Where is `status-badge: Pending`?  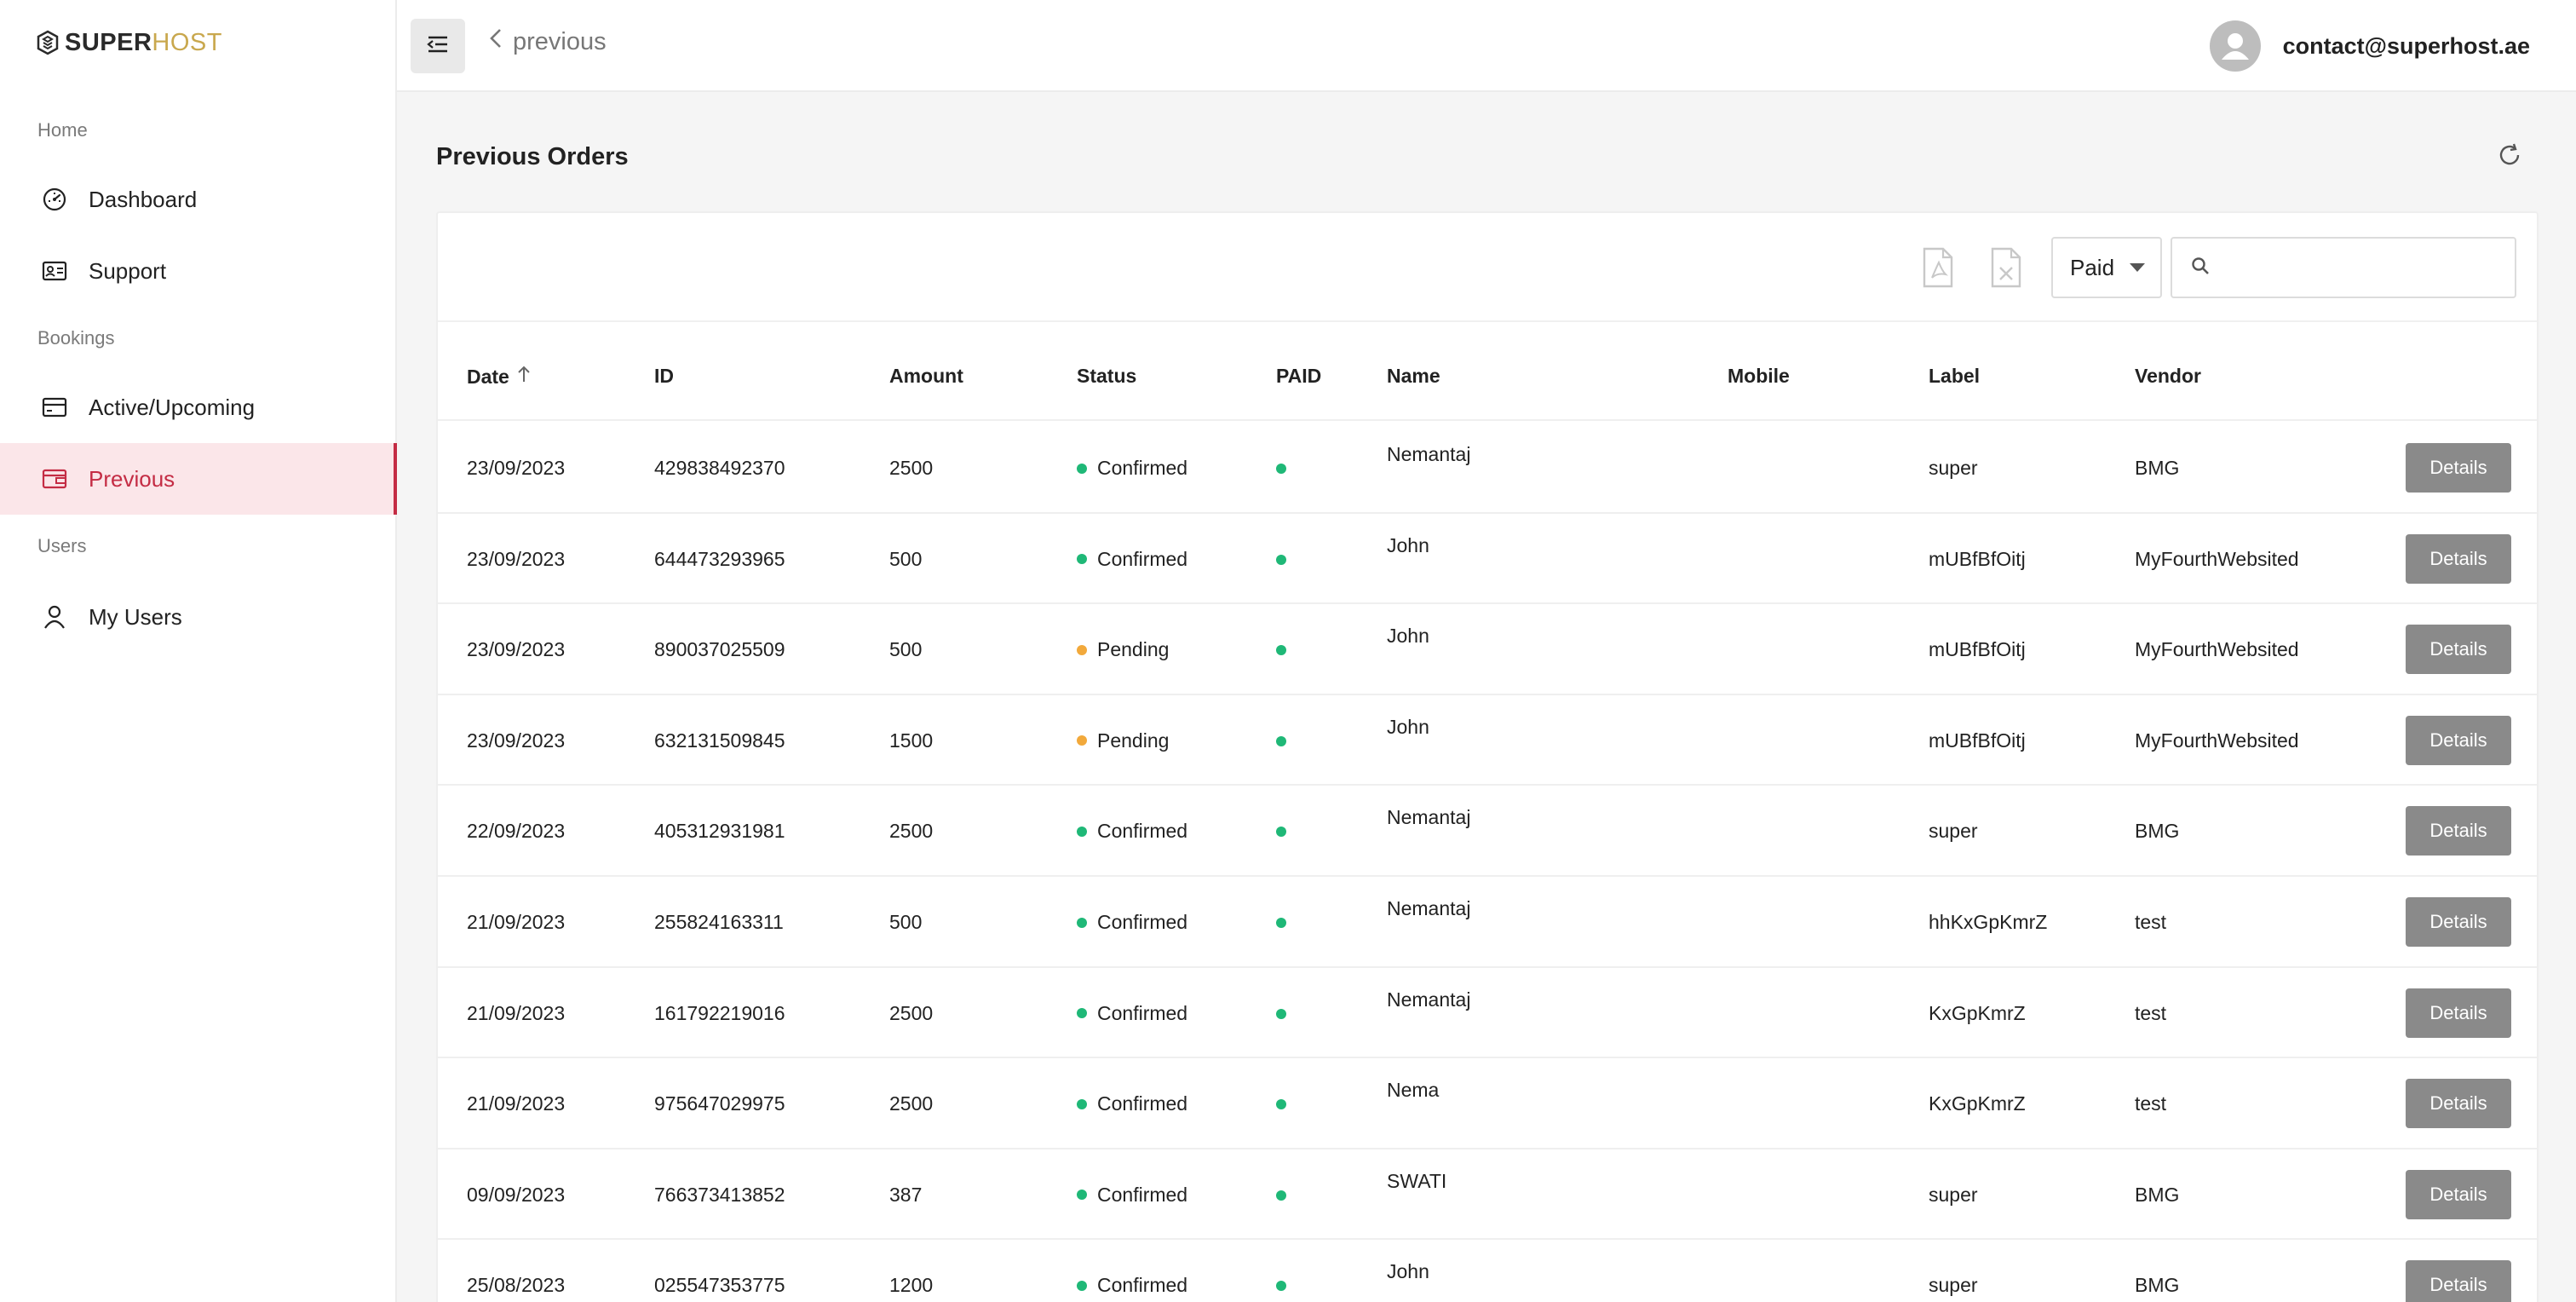
status-badge: Pending is located at coordinates (1123, 741).